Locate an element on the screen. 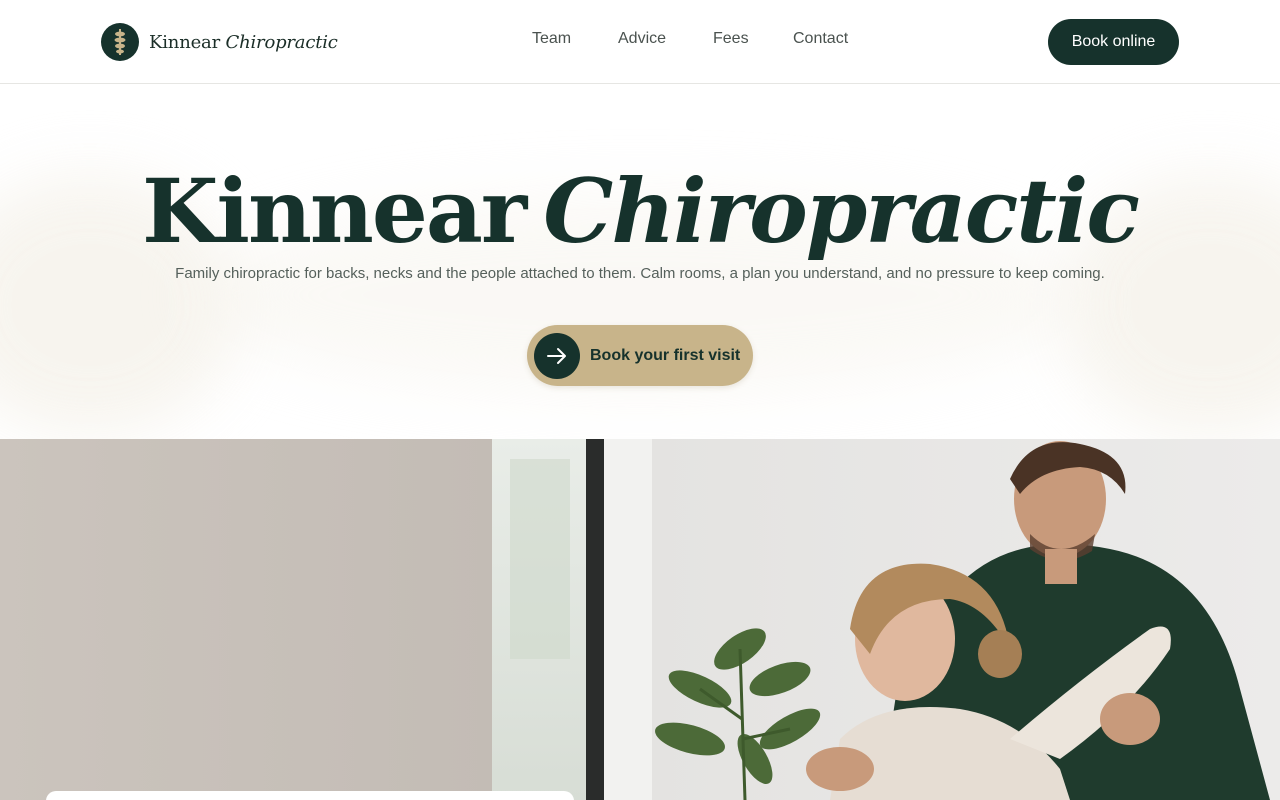  nav-link-advice: Advice is located at coordinates (665, 39).